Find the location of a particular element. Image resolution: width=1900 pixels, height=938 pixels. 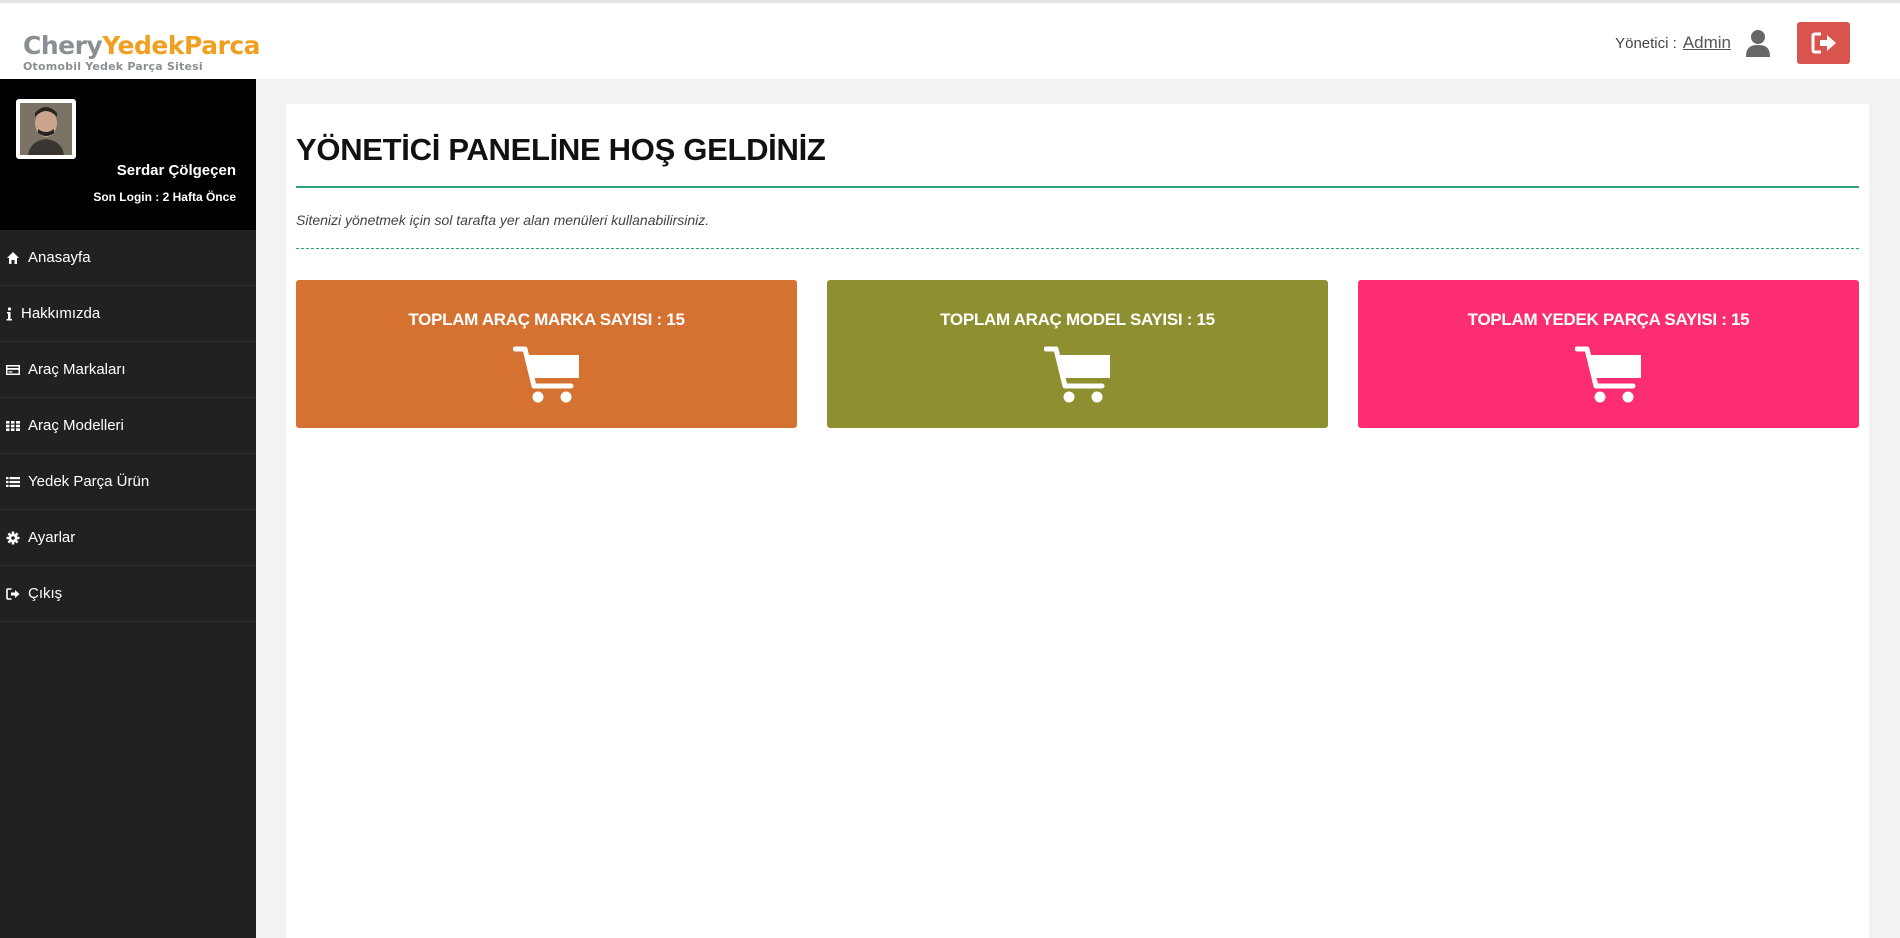

title-divider is located at coordinates (1077, 187).